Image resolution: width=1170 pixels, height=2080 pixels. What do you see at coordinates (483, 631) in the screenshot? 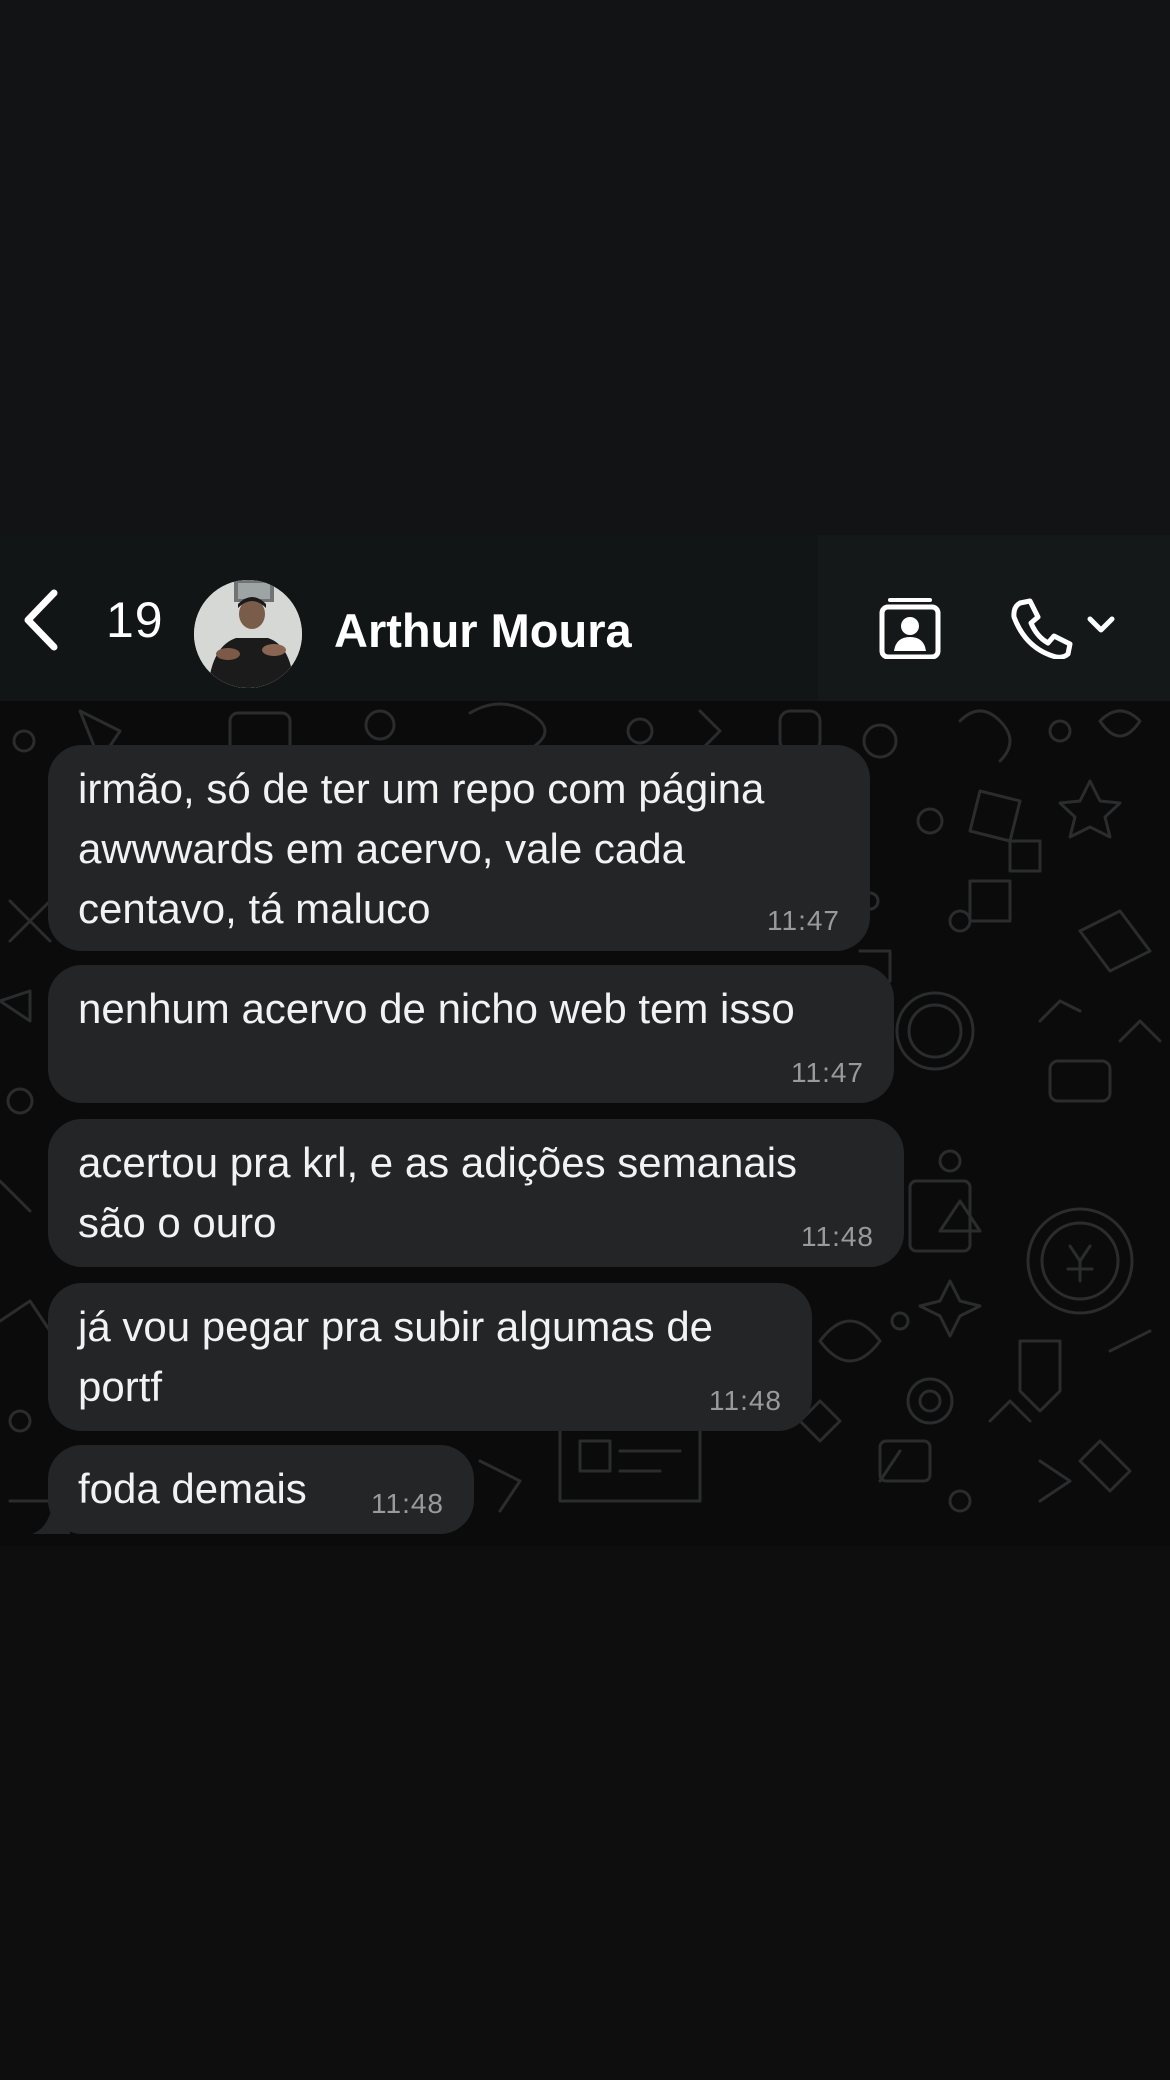
I see `contact-name: Arthur Moura` at bounding box center [483, 631].